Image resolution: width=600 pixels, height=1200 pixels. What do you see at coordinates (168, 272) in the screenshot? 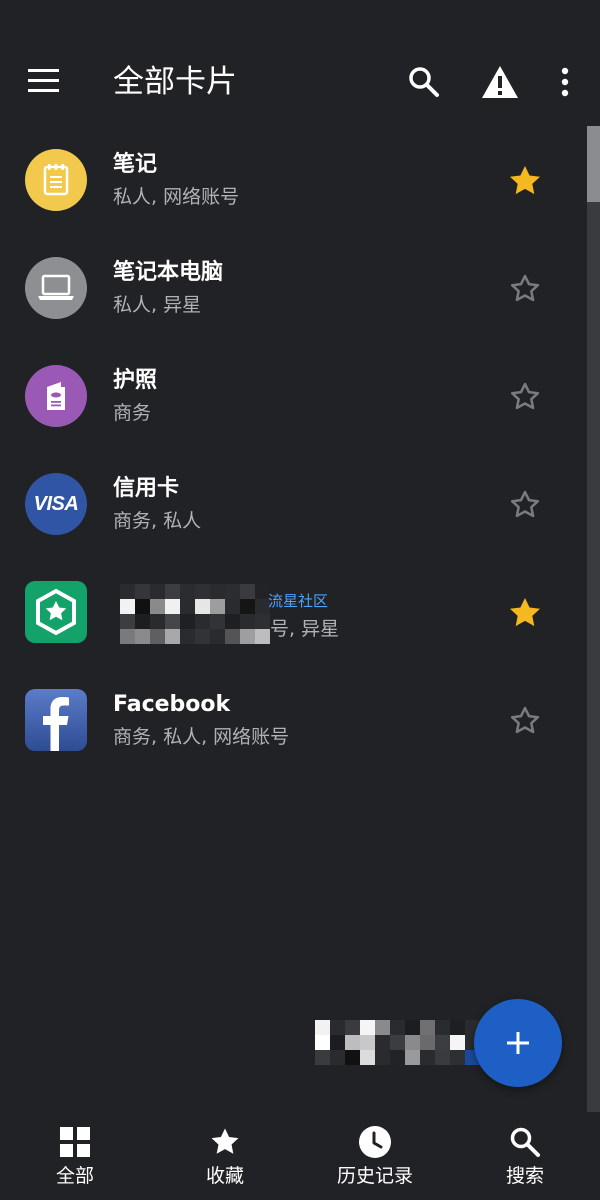
I see `card-name: 笔记本电脑` at bounding box center [168, 272].